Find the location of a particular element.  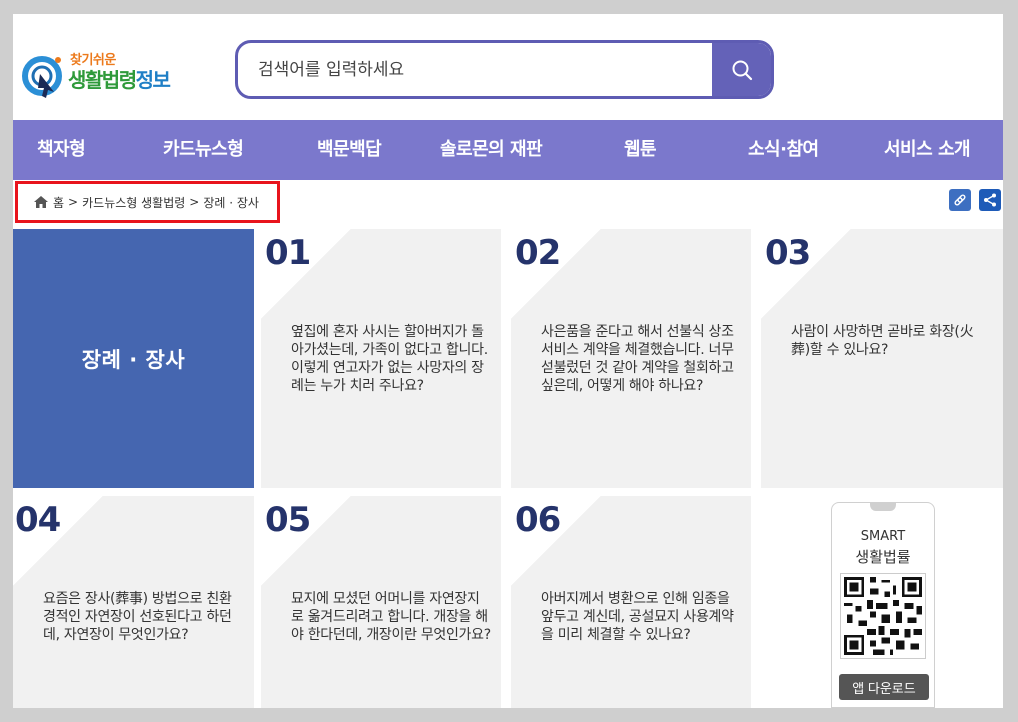

logo-title: 생활법령정보 is located at coordinates (119, 80).